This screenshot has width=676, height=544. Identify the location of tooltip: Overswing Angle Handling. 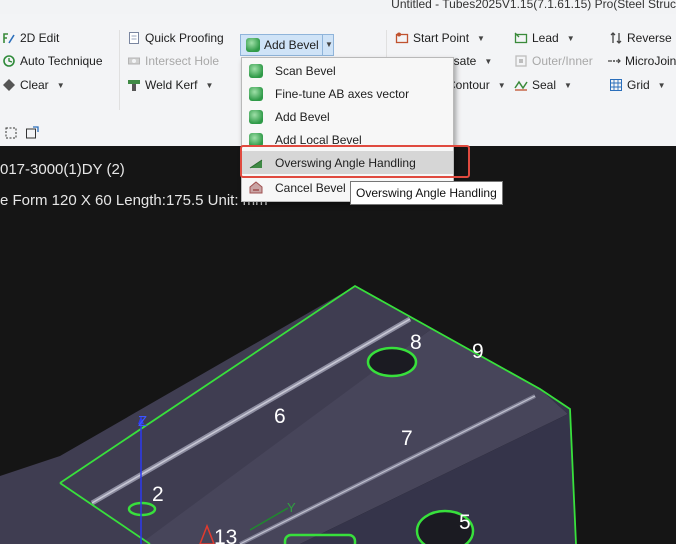
(426, 193).